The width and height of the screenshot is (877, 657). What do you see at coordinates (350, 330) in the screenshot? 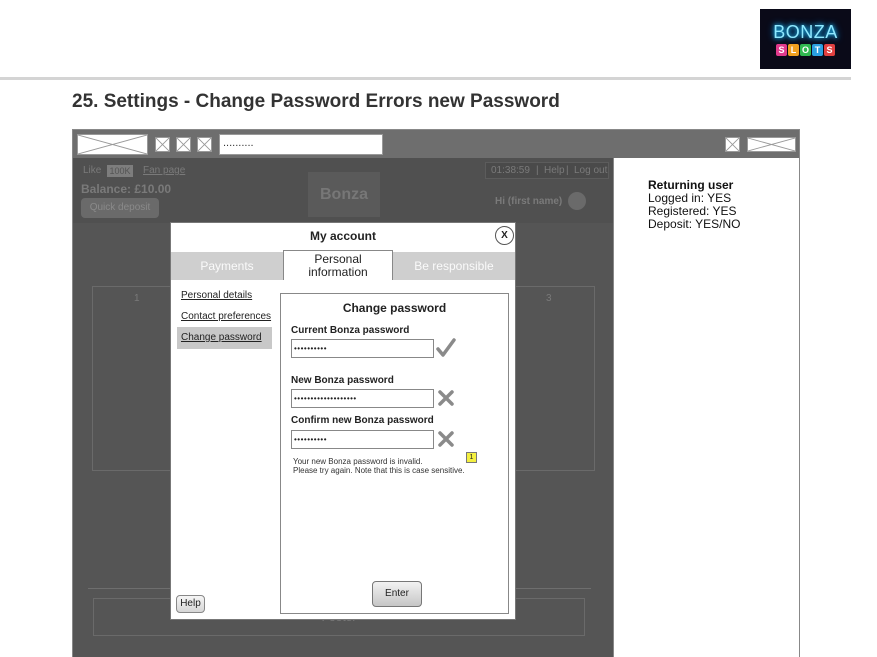
I see `current-password-label: Current Bonza password` at bounding box center [350, 330].